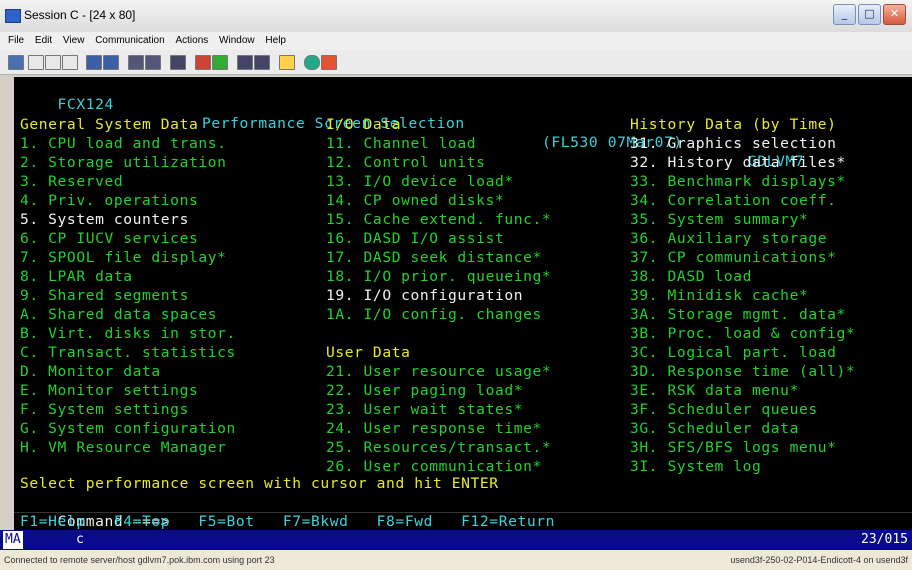 The height and width of the screenshot is (570, 912). I want to click on menu-item-9: 9. Shared segments, so click(104, 296).